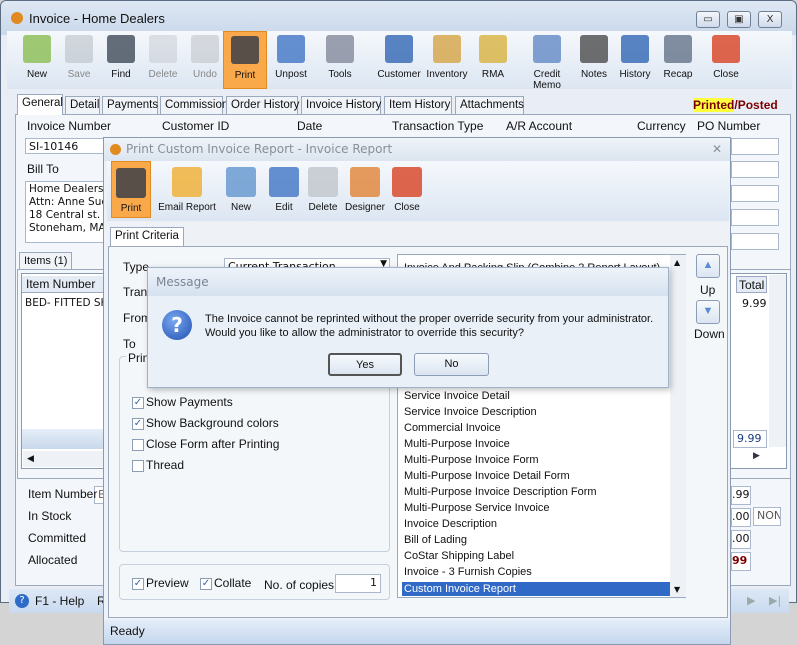 Image resolution: width=797 pixels, height=645 pixels. What do you see at coordinates (777, 361) in the screenshot?
I see `vertical-scrollbar` at bounding box center [777, 361].